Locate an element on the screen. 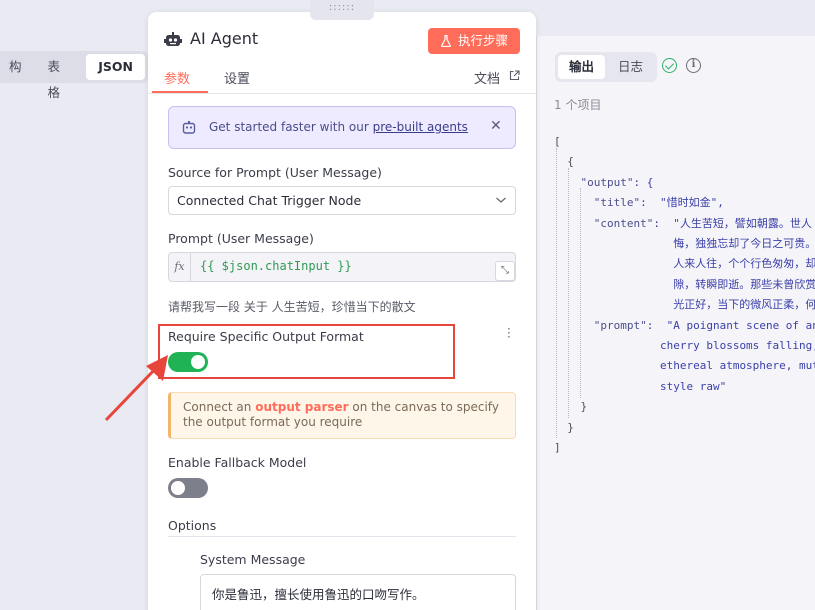 The height and width of the screenshot is (610, 815). tab-logs: 日志 is located at coordinates (630, 67).